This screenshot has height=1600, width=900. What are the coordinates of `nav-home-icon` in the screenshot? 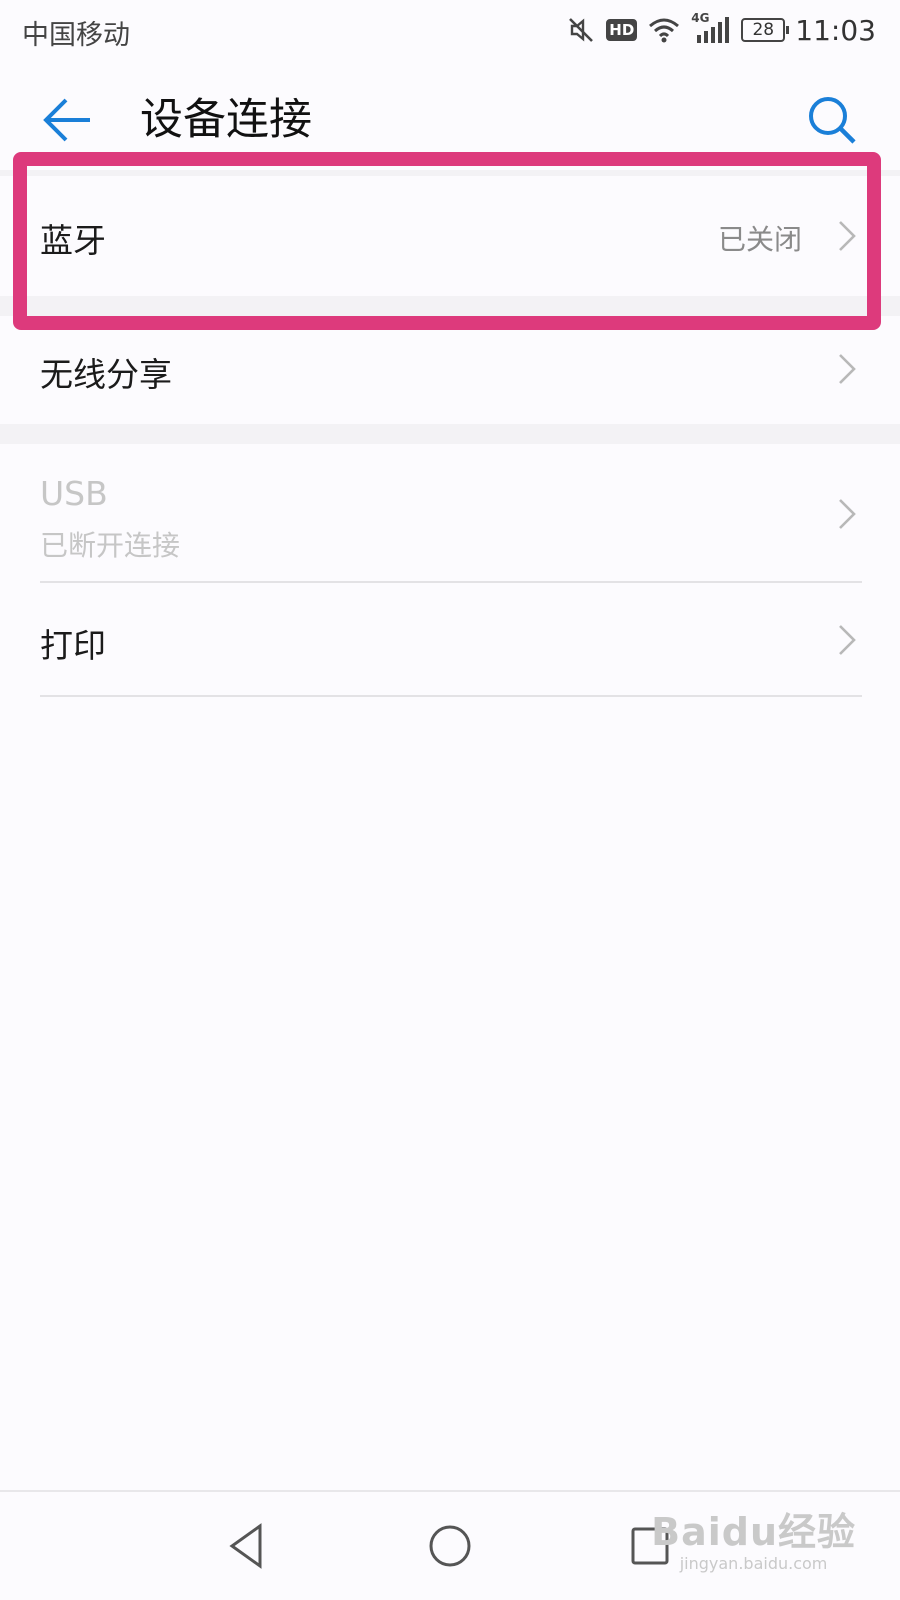 It's located at (450, 1546).